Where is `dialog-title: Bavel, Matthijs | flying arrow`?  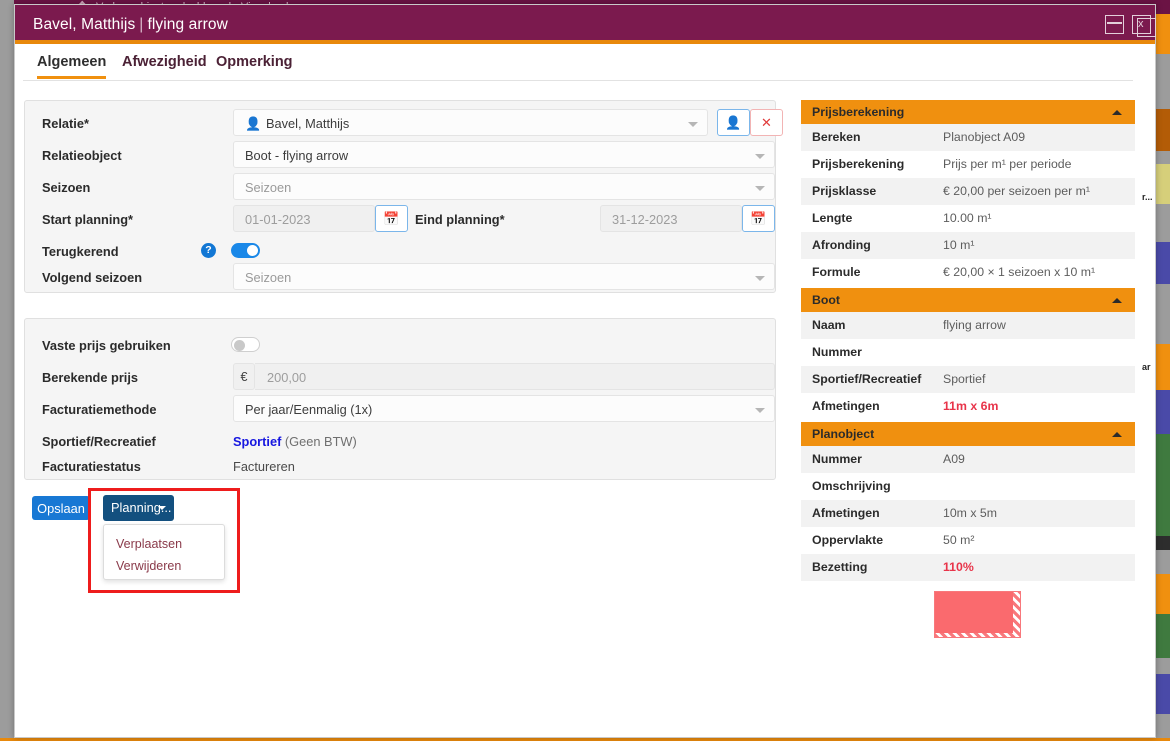
dialog-title: Bavel, Matthijs | flying arrow is located at coordinates (130, 25).